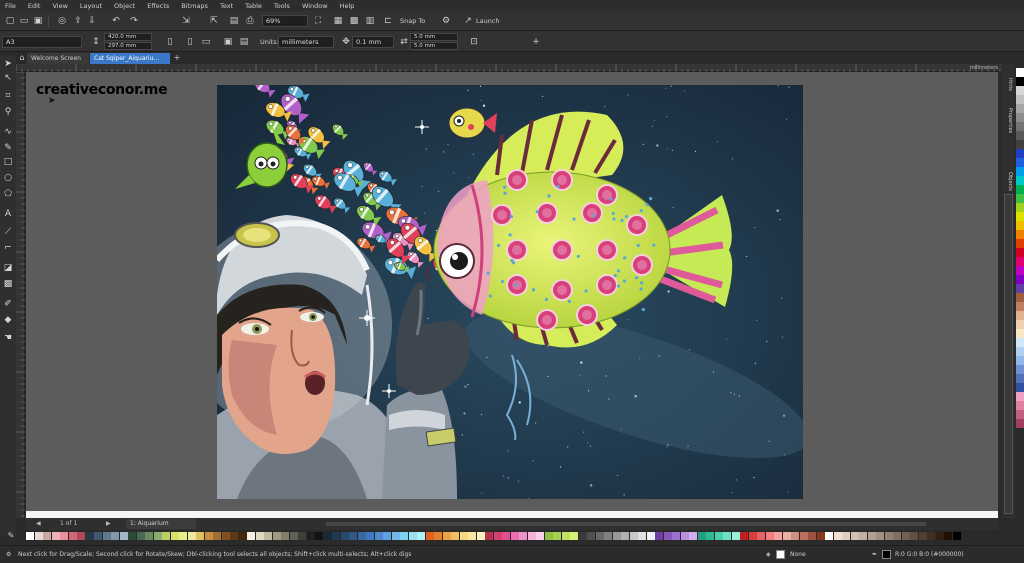  Describe the element at coordinates (8, 248) in the screenshot. I see `connector-tool-icon: ⌐` at that location.